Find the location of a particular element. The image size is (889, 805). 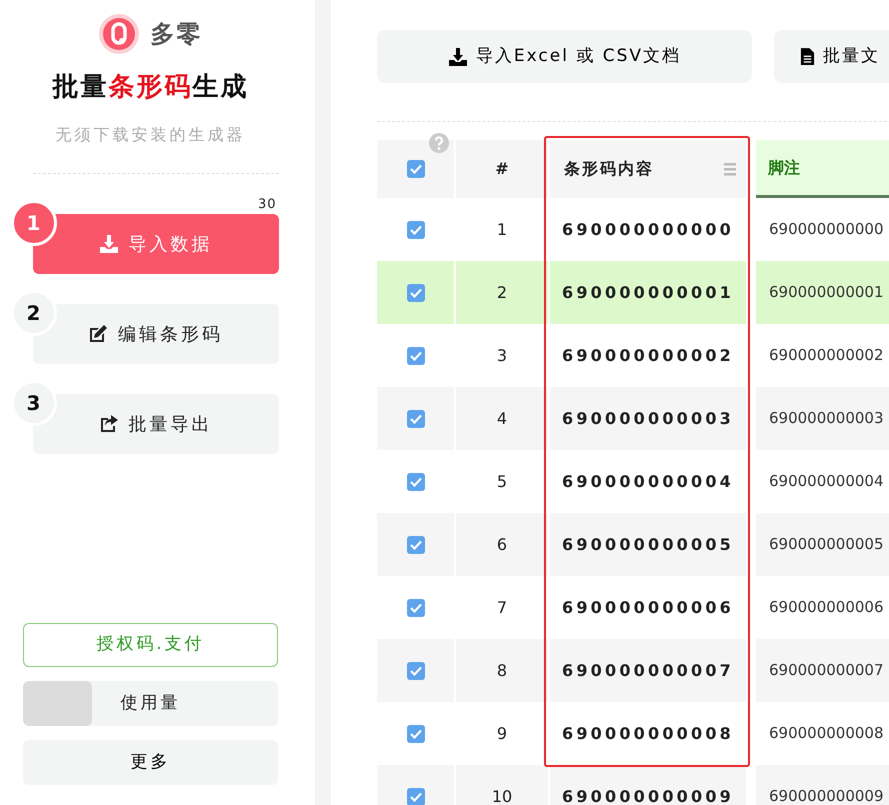

menu-icon is located at coordinates (730, 169).